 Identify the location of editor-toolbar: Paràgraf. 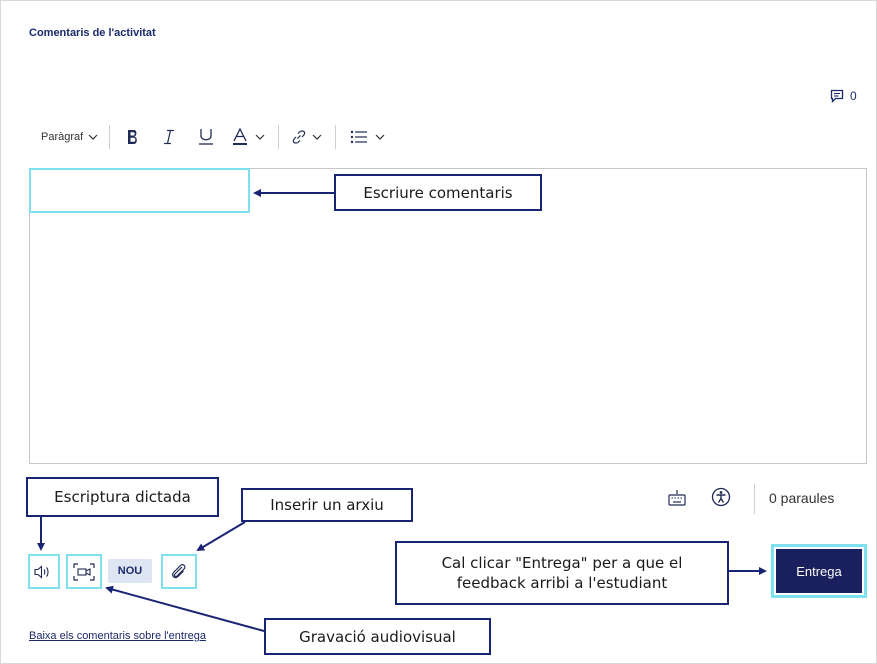
(213, 137).